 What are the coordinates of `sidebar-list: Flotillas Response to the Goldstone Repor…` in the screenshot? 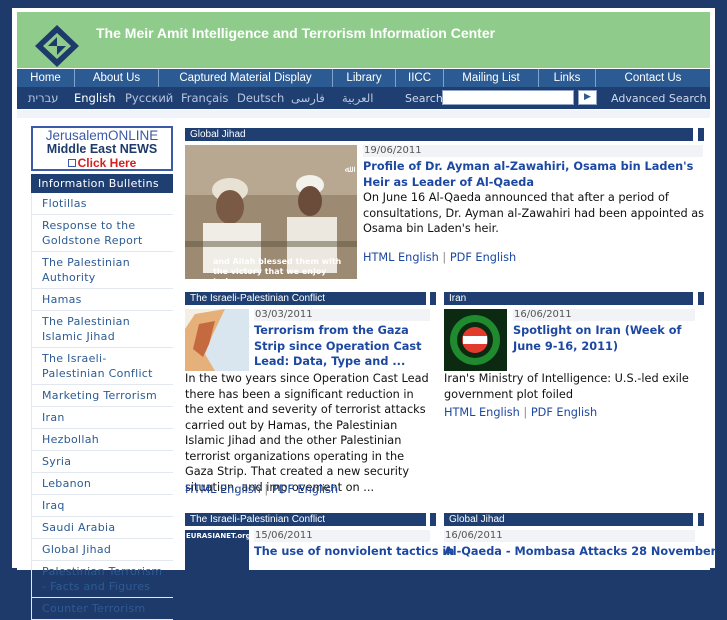 It's located at (102, 406).